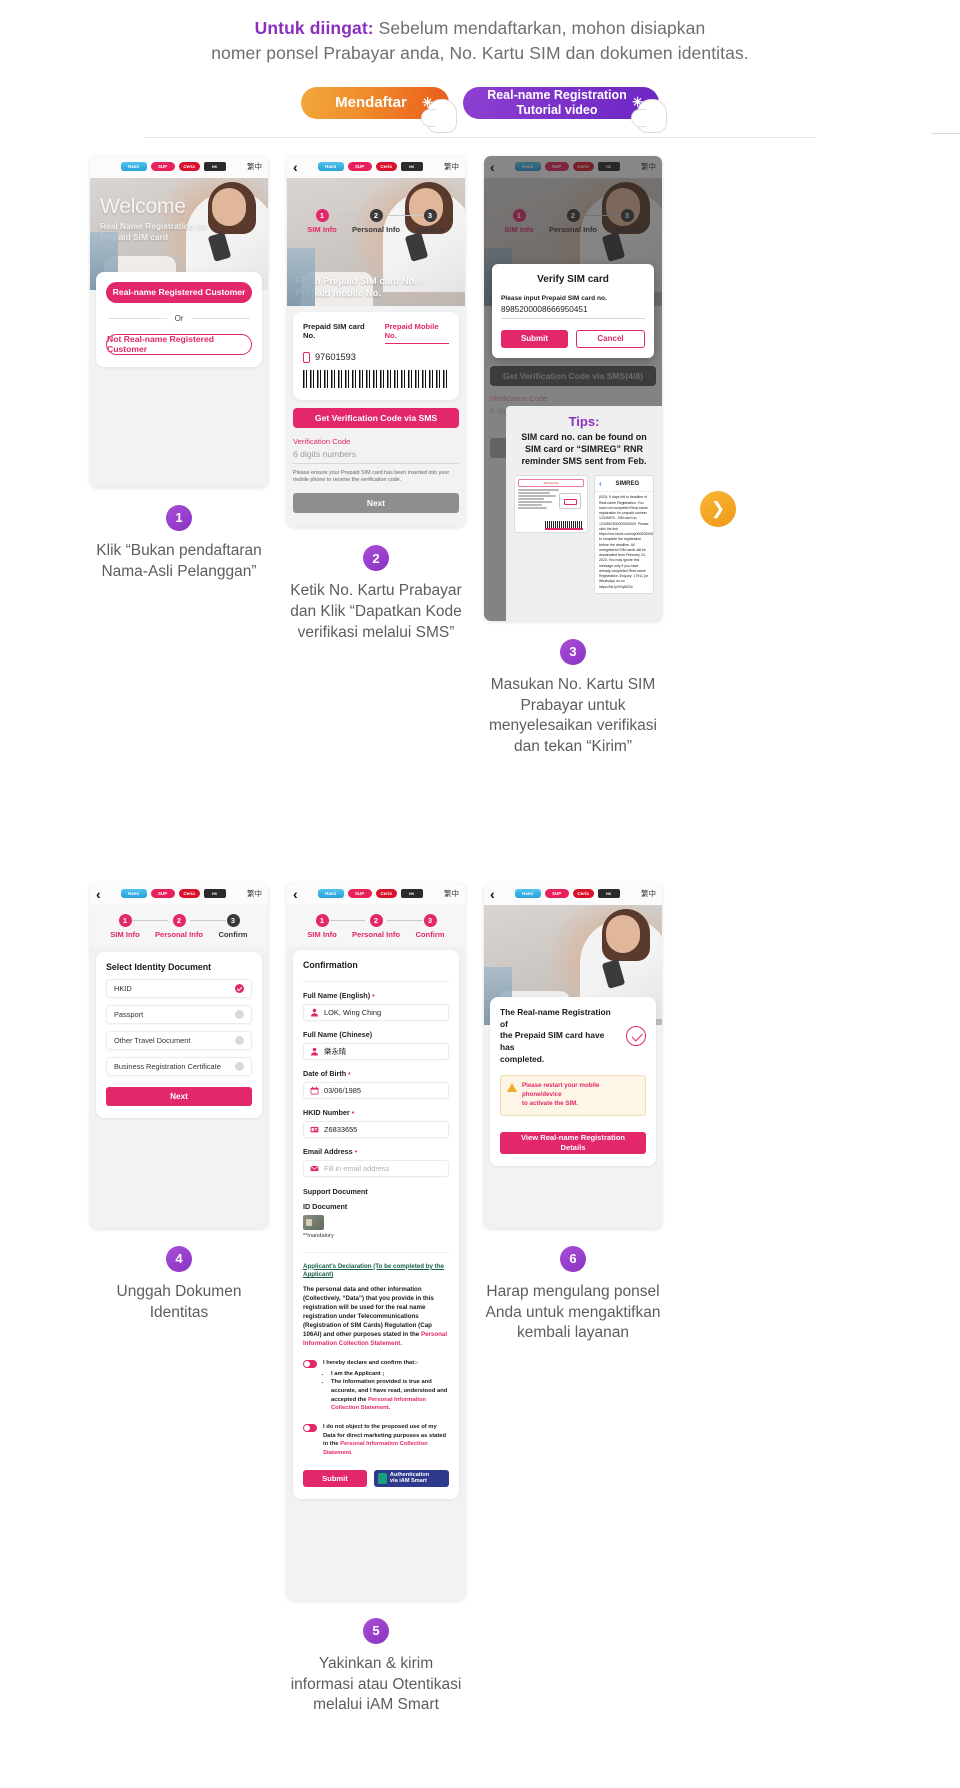 The width and height of the screenshot is (960, 1788). I want to click on field-full-name-english: LOK, Wing Ching, so click(376, 1012).